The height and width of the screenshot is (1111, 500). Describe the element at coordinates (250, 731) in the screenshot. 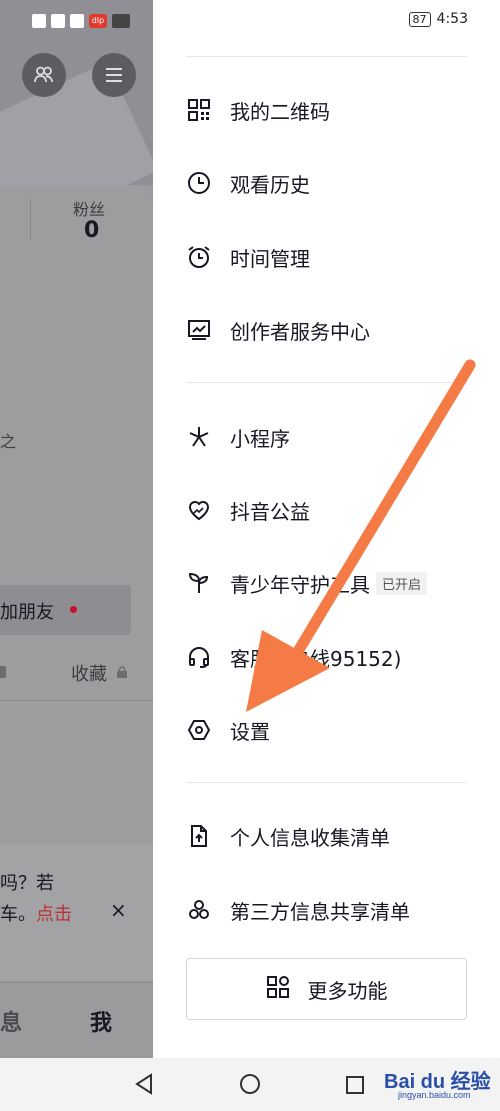

I see `menu-item-label: 设置` at that location.